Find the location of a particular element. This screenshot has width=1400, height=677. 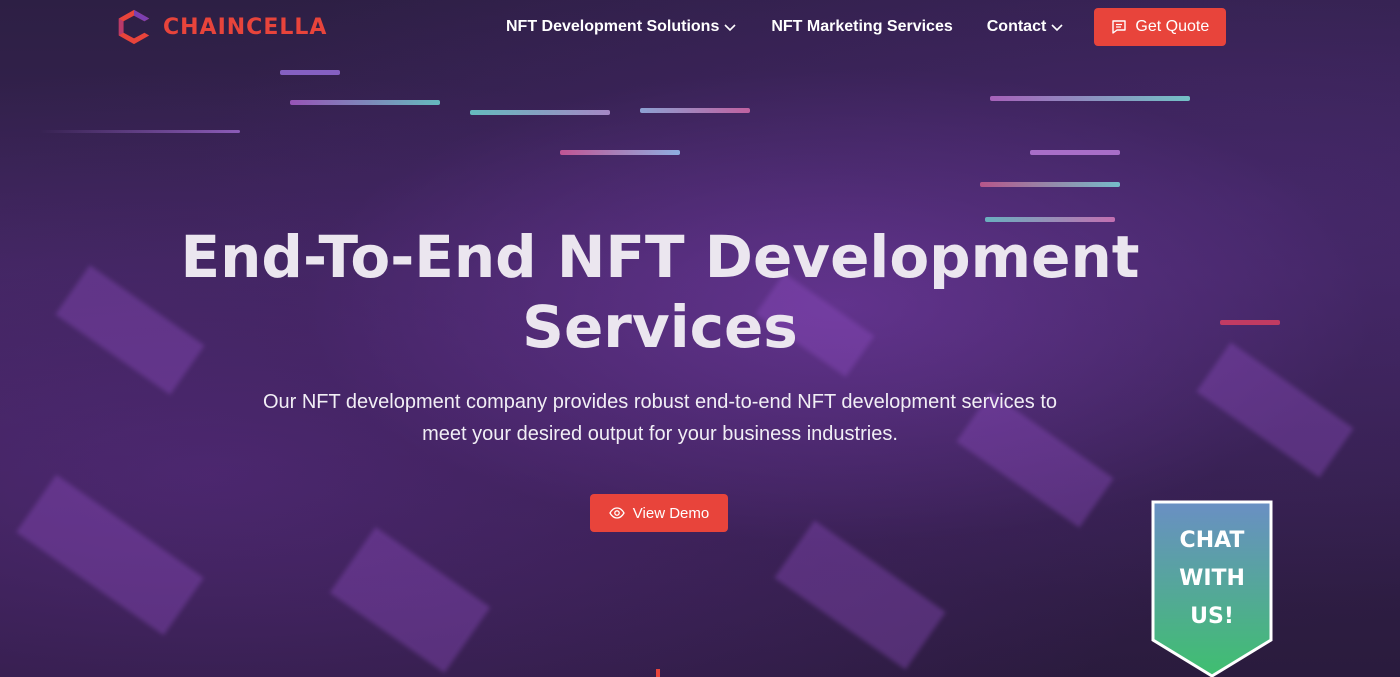

nav-item-label: NFT Development Solutions is located at coordinates (613, 26).